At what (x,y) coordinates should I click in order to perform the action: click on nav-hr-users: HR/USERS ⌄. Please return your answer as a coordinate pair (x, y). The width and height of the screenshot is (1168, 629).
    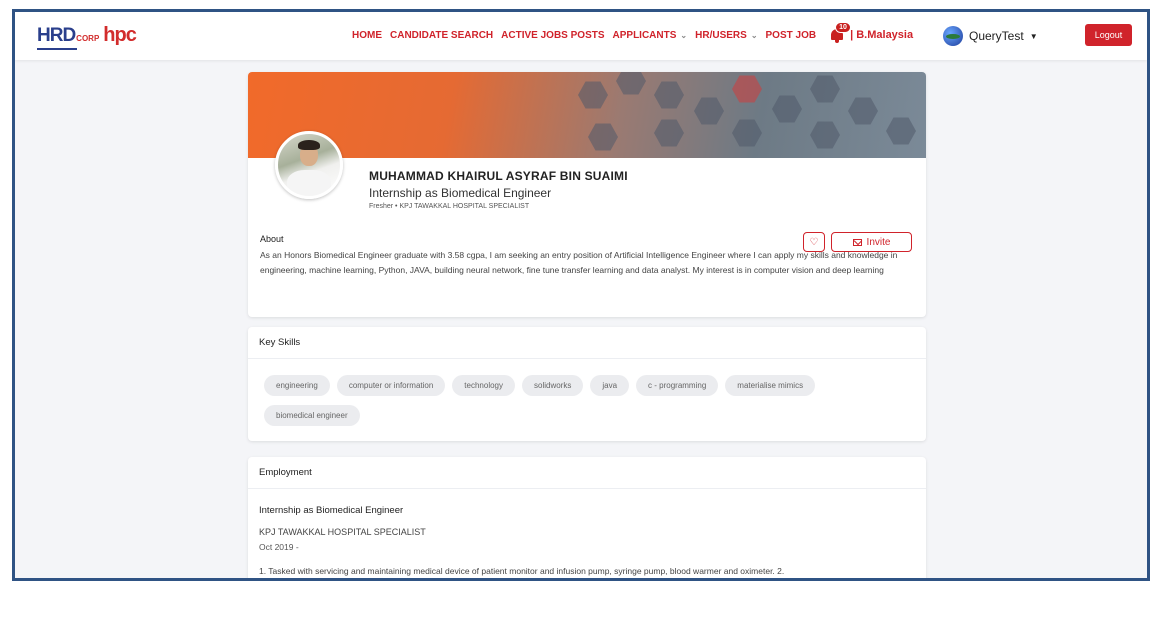
    Looking at the image, I should click on (726, 35).